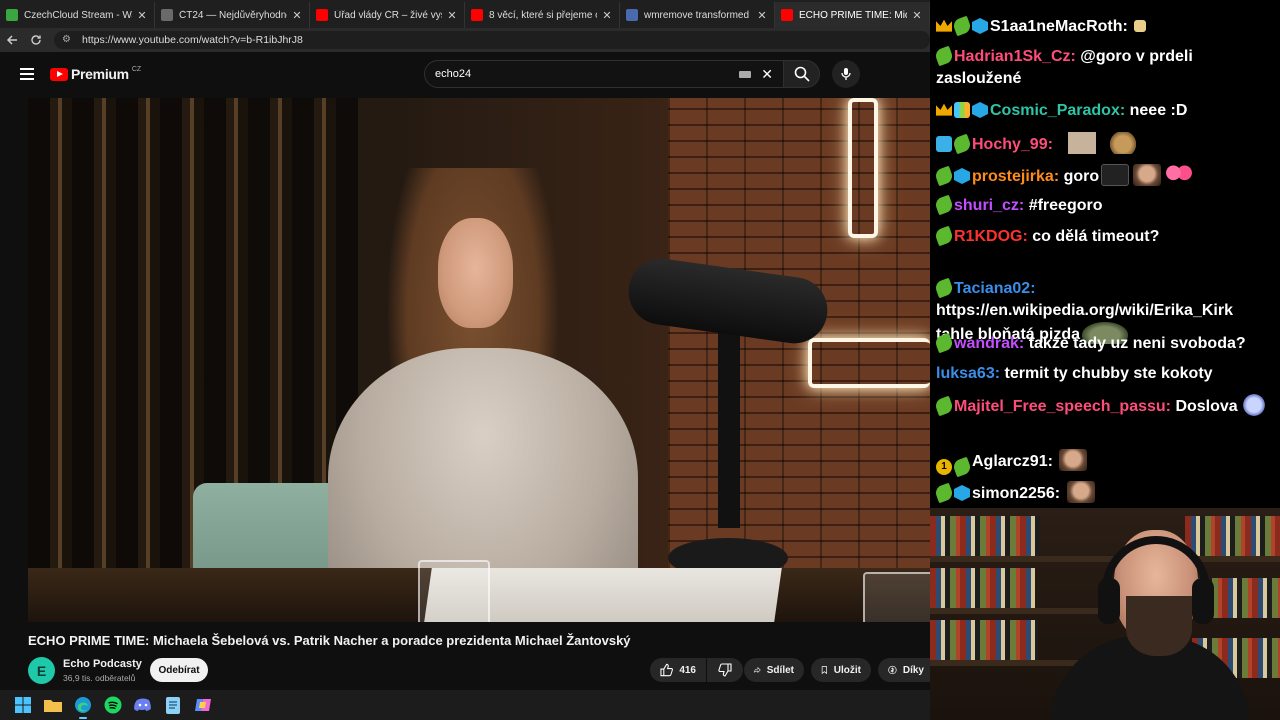 This screenshot has width=1280, height=720. Describe the element at coordinates (1203, 601) in the screenshot. I see `headphone-right` at that location.